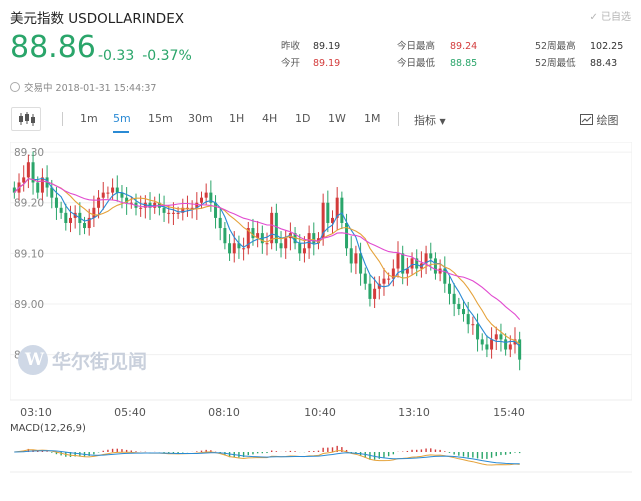 This screenshot has height=501, width=641. Describe the element at coordinates (414, 412) in the screenshot. I see `x-tick-label: 13:10` at that location.